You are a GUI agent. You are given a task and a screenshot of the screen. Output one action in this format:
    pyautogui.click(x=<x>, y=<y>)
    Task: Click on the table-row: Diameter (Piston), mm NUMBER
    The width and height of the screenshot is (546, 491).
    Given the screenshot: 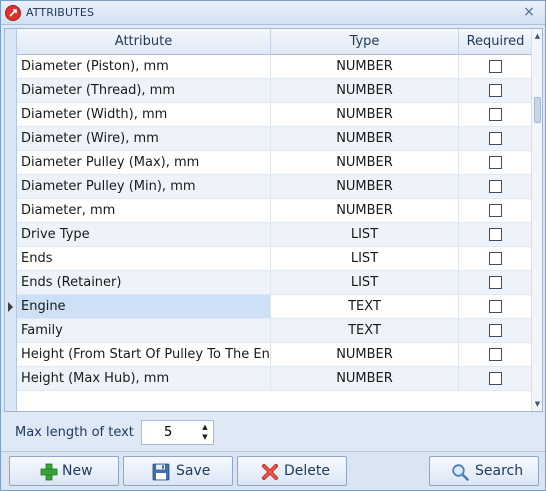 What is the action you would take?
    pyautogui.click(x=274, y=67)
    